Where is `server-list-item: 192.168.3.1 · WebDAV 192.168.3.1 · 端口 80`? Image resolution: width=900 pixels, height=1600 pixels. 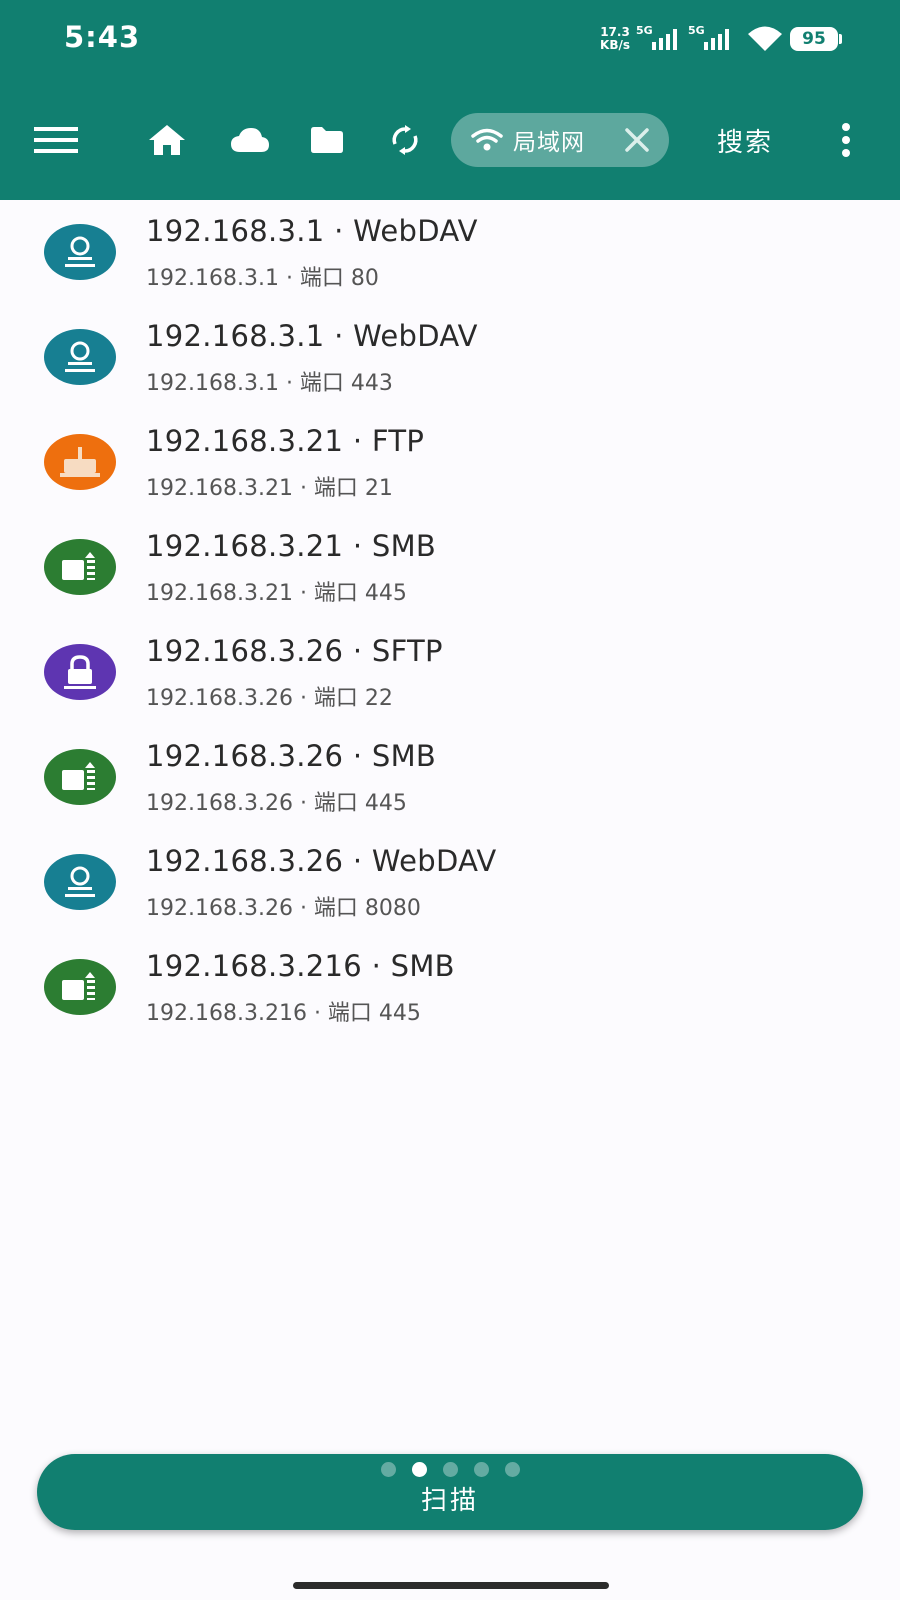
server-list-item: 192.168.3.1 · WebDAV 192.168.3.1 · 端口 80 is located at coordinates (450, 252).